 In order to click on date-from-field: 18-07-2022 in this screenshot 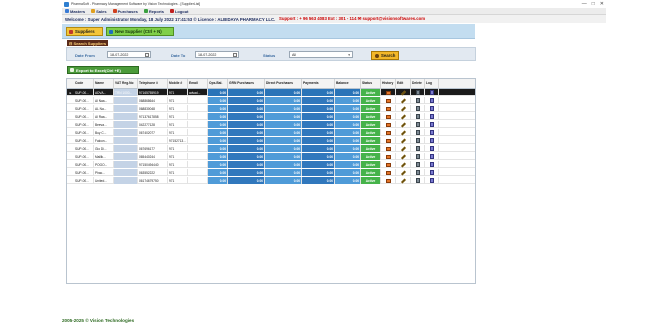, I will do `click(129, 54)`.